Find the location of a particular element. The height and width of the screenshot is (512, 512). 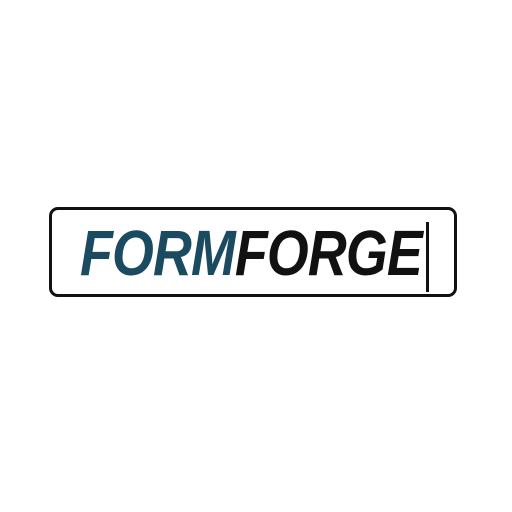

logo-word-form: FORM is located at coordinates (158, 253).